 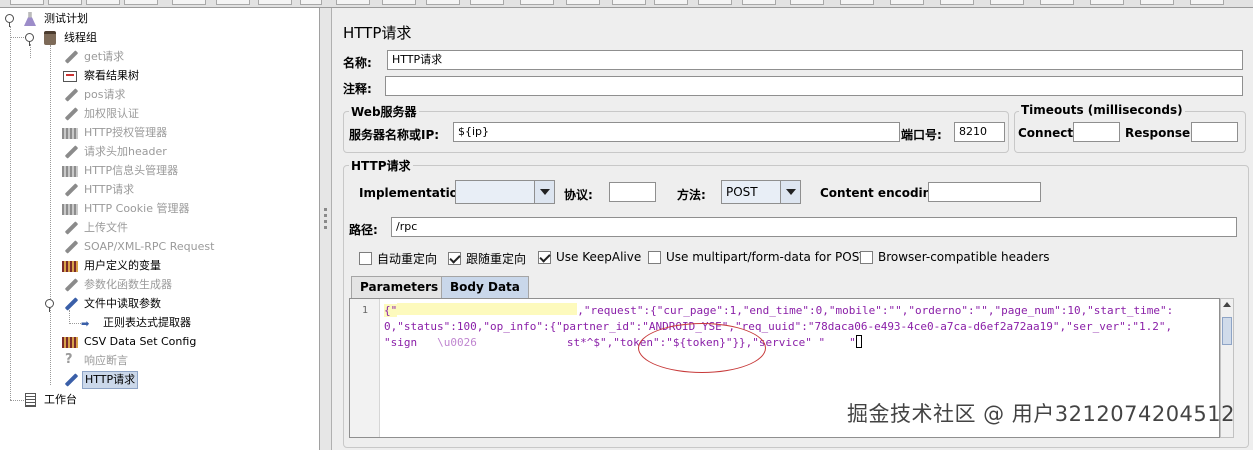 What do you see at coordinates (101, 76) in the screenshot?
I see `tree-item-view-results-tree: 察看结果树` at bounding box center [101, 76].